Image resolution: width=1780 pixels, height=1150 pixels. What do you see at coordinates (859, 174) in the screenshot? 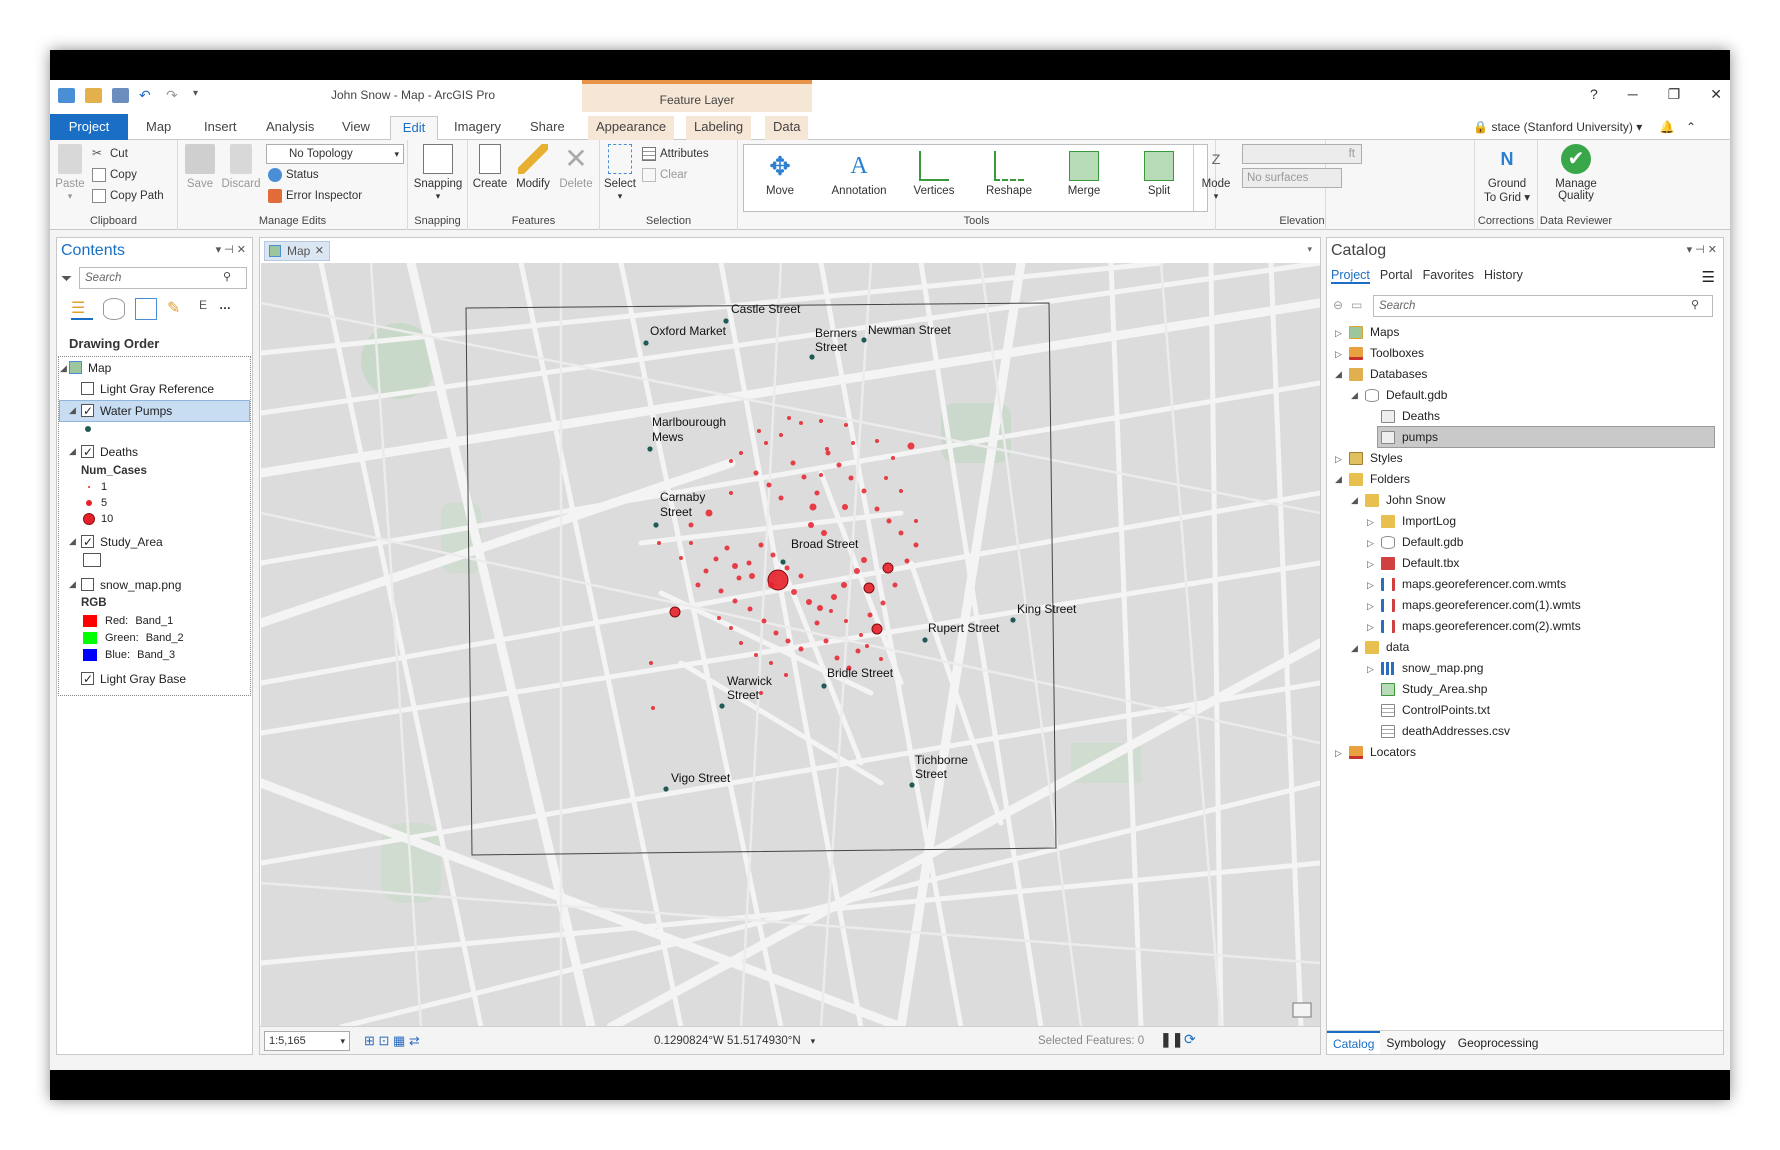
I see `annotation-tool: A Annotation` at bounding box center [859, 174].